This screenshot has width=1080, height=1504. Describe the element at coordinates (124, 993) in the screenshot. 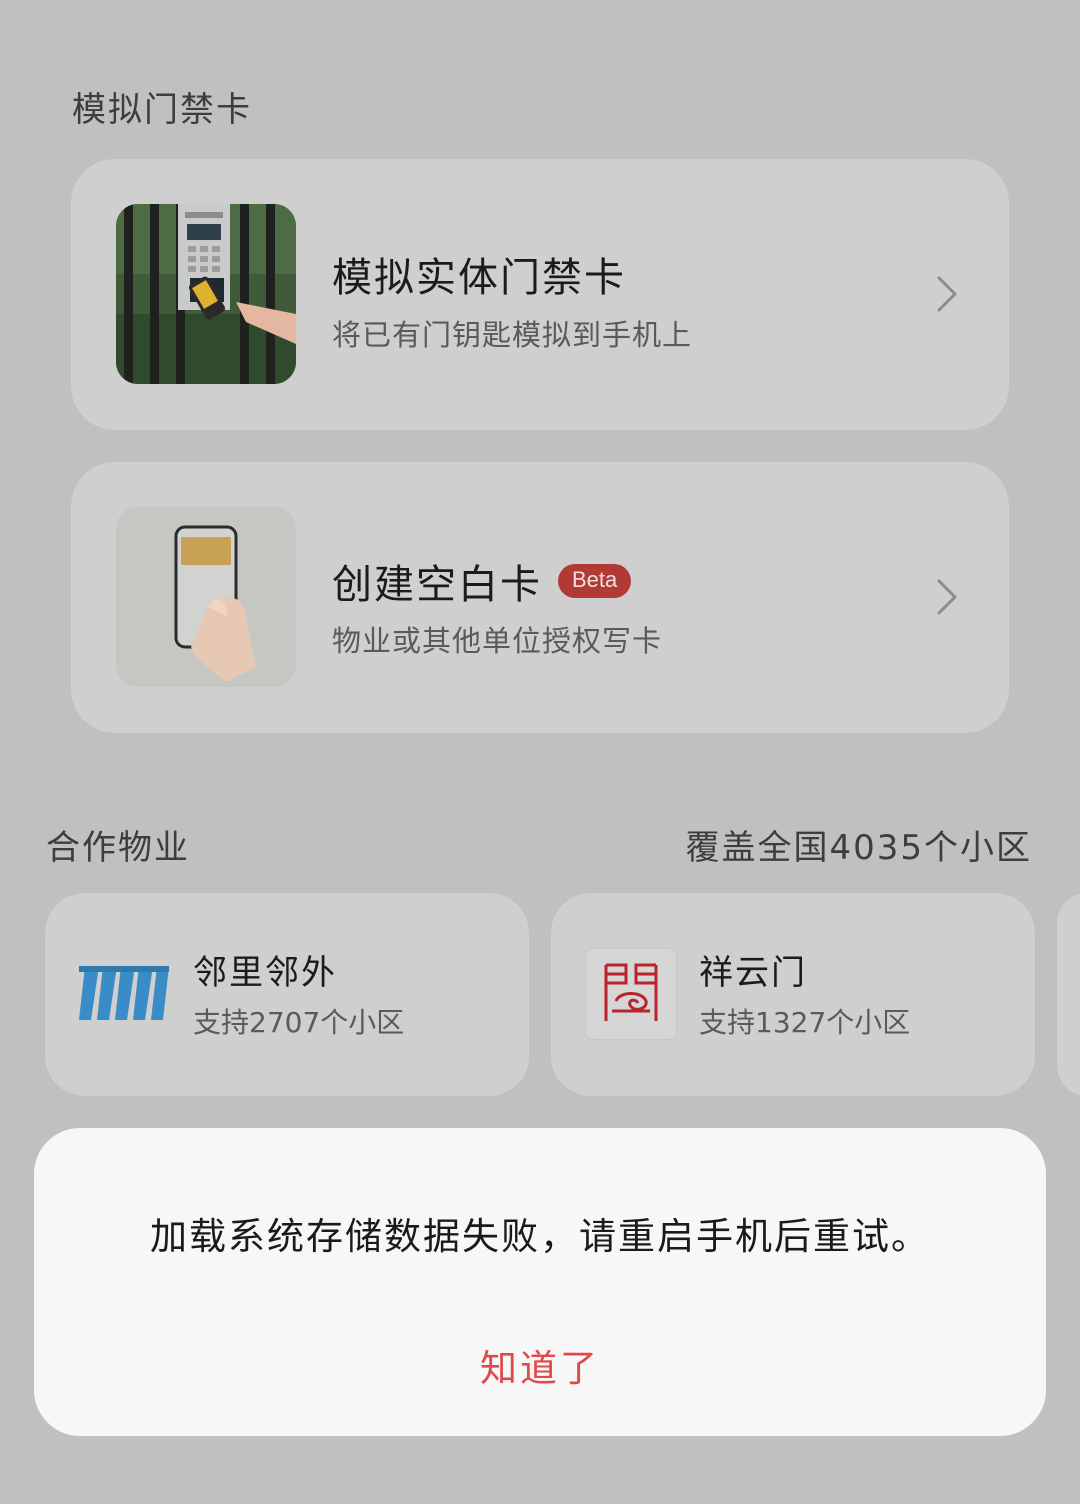

I see `linli-logo-icon` at that location.